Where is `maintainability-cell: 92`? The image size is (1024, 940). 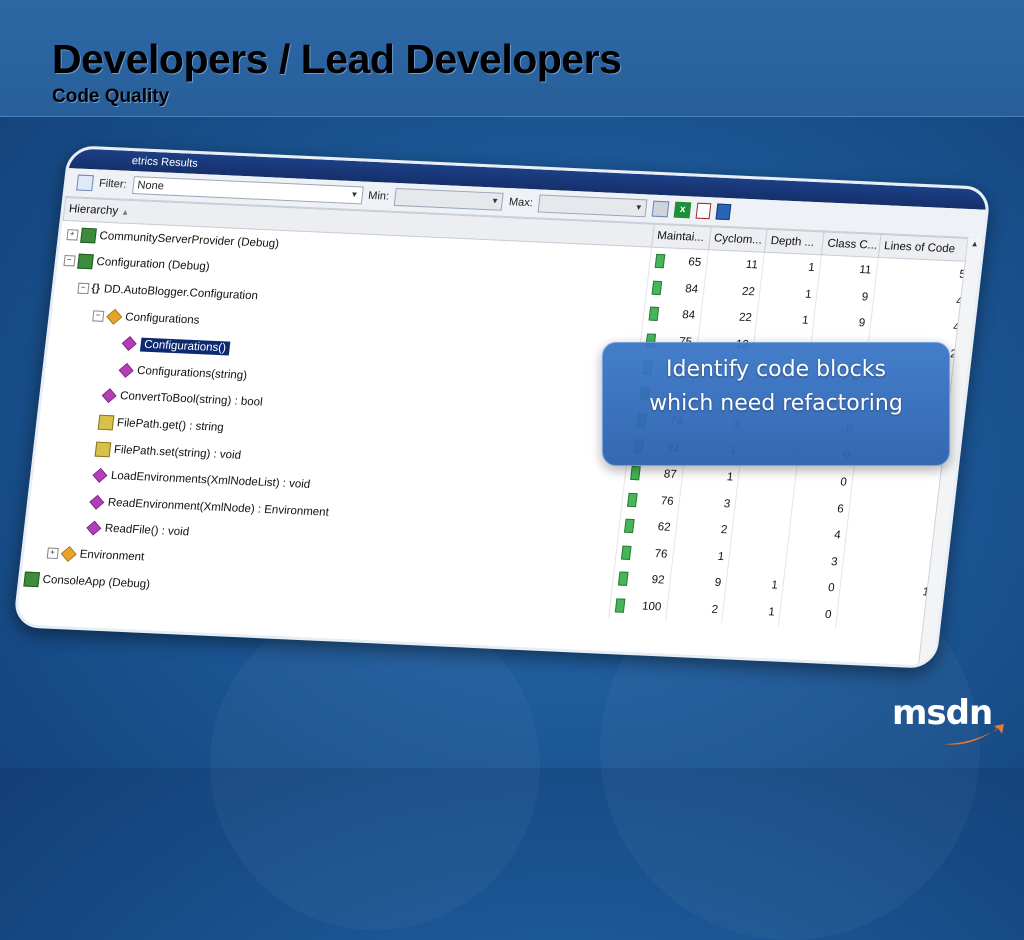
maintainability-cell: 92 is located at coordinates (641, 580).